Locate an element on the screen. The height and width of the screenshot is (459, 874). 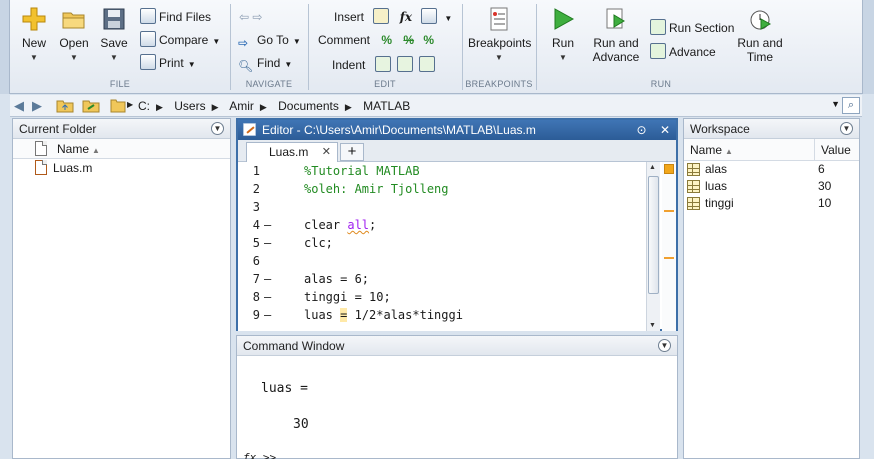
tab-luas-m: Luas.m ✕ is located at coordinates (292, 152).